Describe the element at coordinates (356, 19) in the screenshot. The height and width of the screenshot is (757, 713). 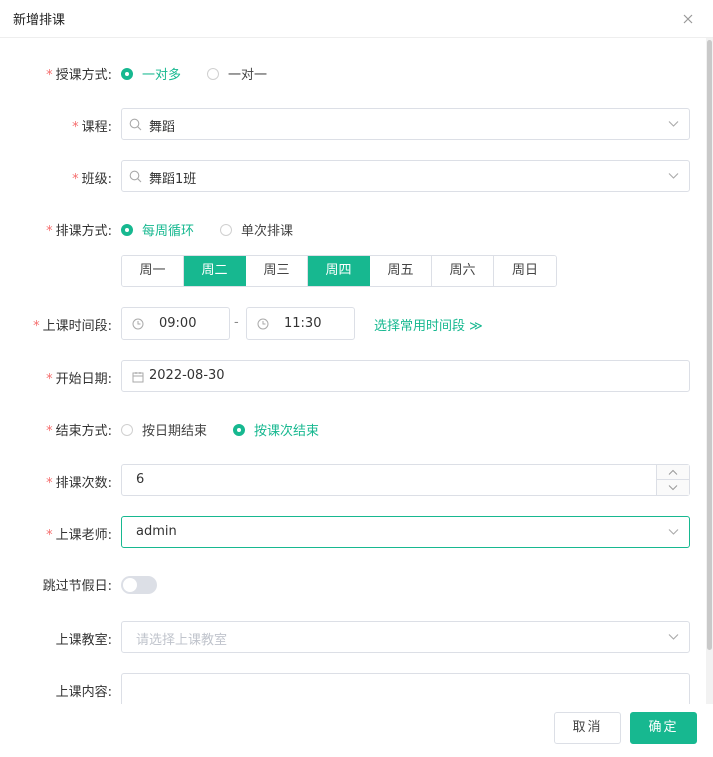
I see `dialog-header: 新增排课` at that location.